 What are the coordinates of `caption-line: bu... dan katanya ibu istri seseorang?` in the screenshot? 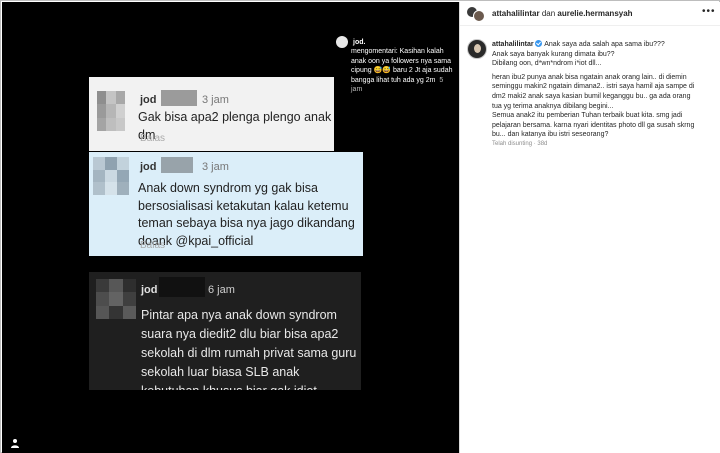 It's located at (550, 135).